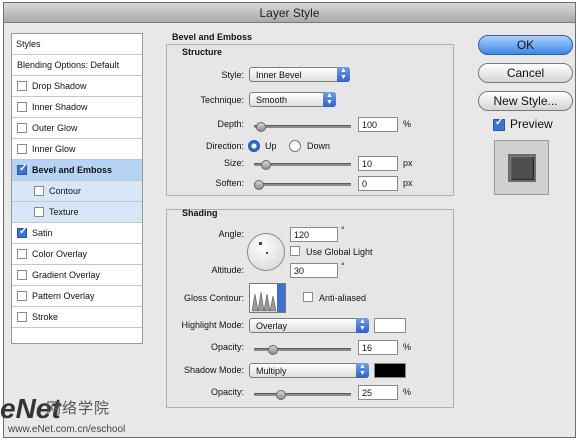 The height and width of the screenshot is (441, 580). I want to click on altitude-unit: °, so click(343, 266).